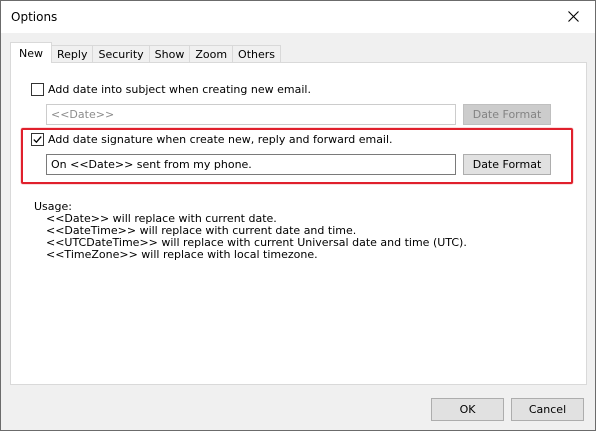  I want to click on signature-date-format-button: Date Format, so click(507, 164).